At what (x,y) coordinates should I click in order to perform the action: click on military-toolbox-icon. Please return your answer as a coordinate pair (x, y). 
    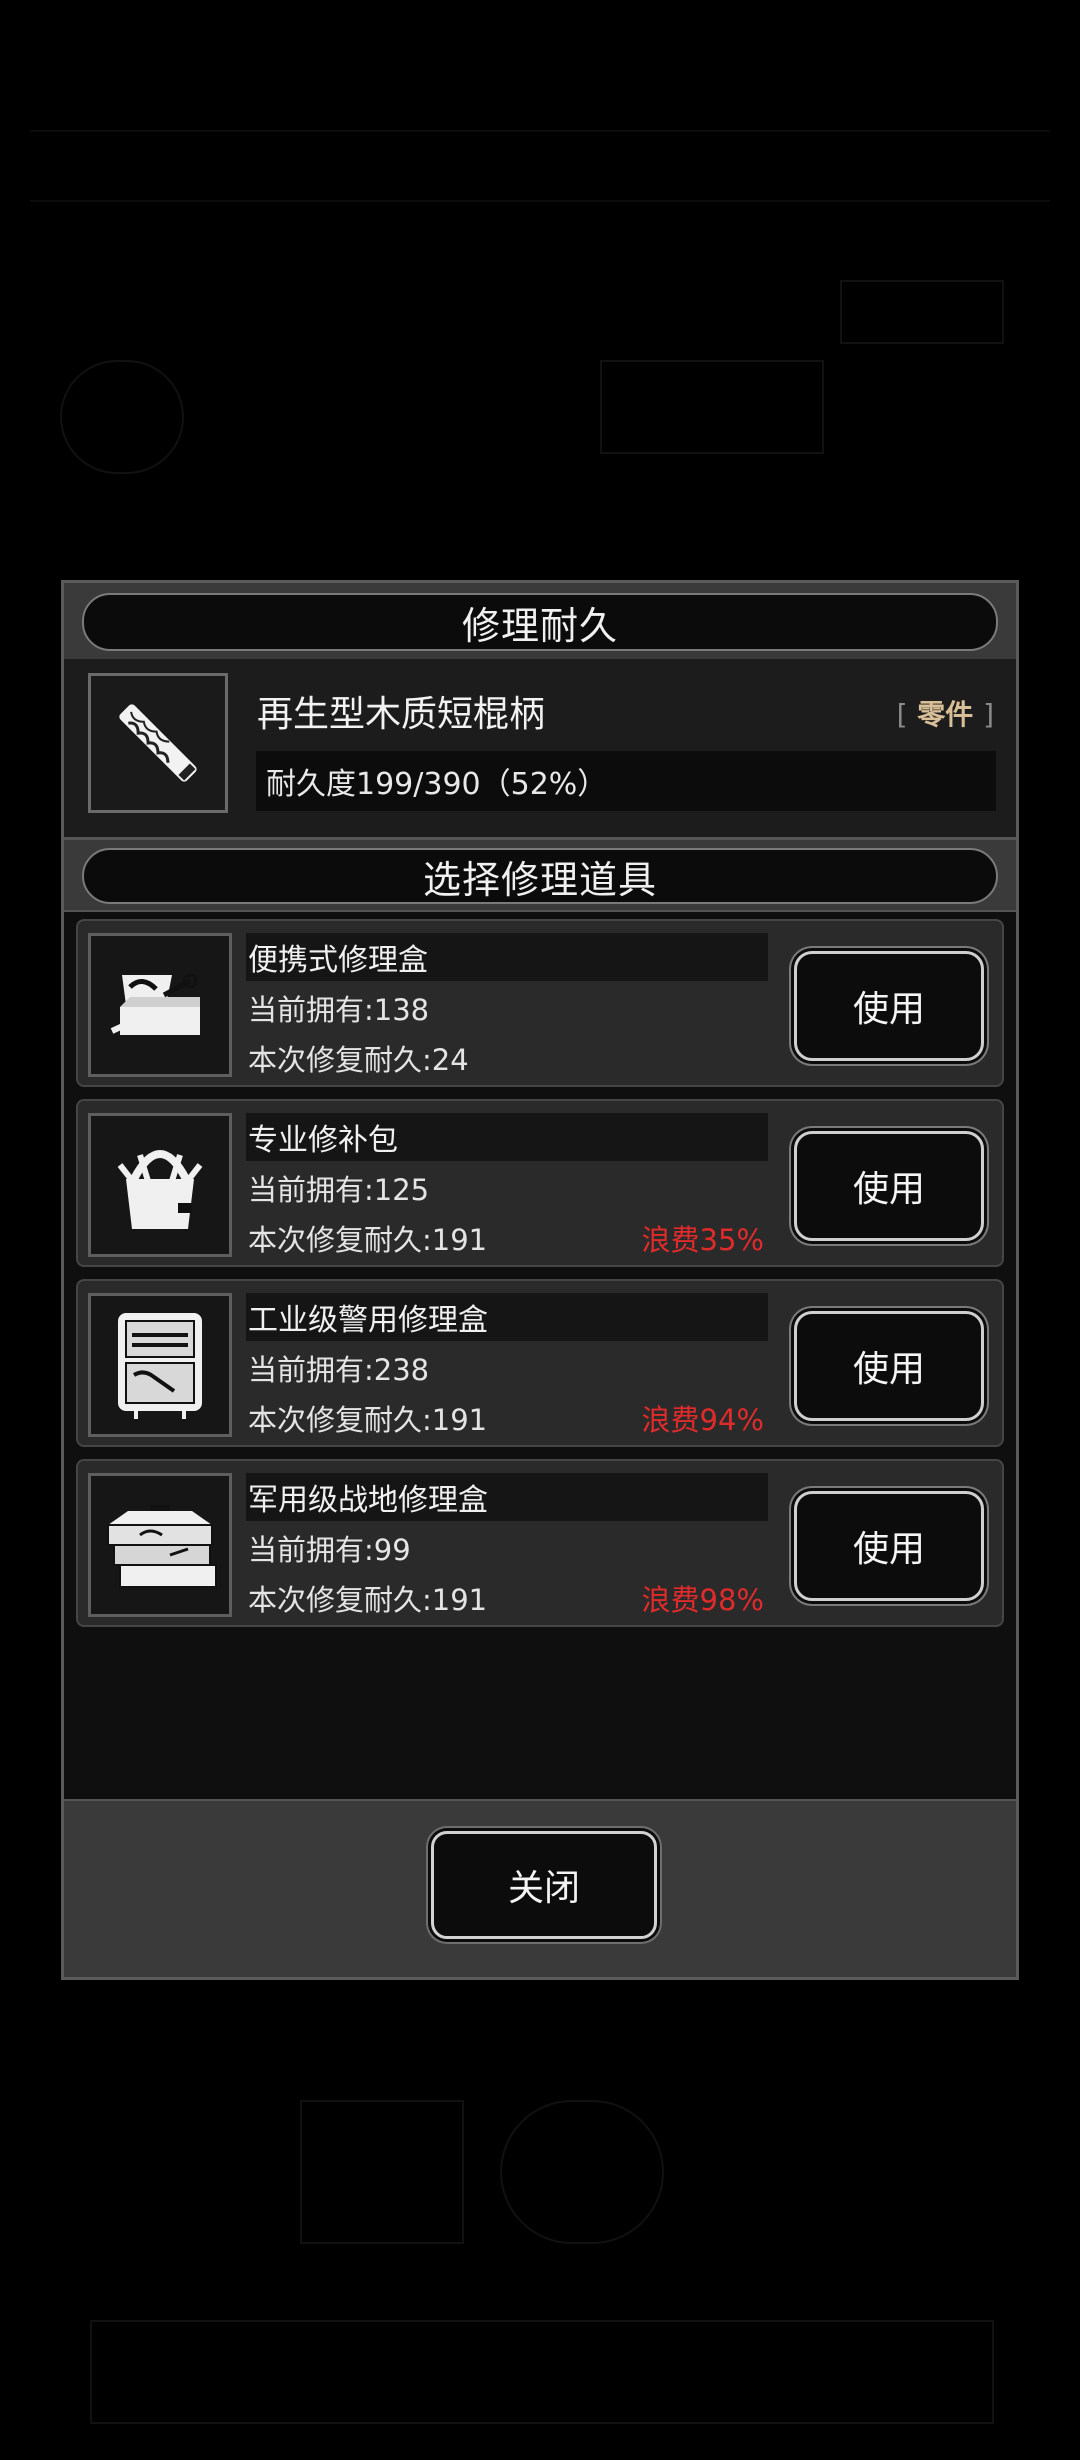
    Looking at the image, I should click on (160, 1545).